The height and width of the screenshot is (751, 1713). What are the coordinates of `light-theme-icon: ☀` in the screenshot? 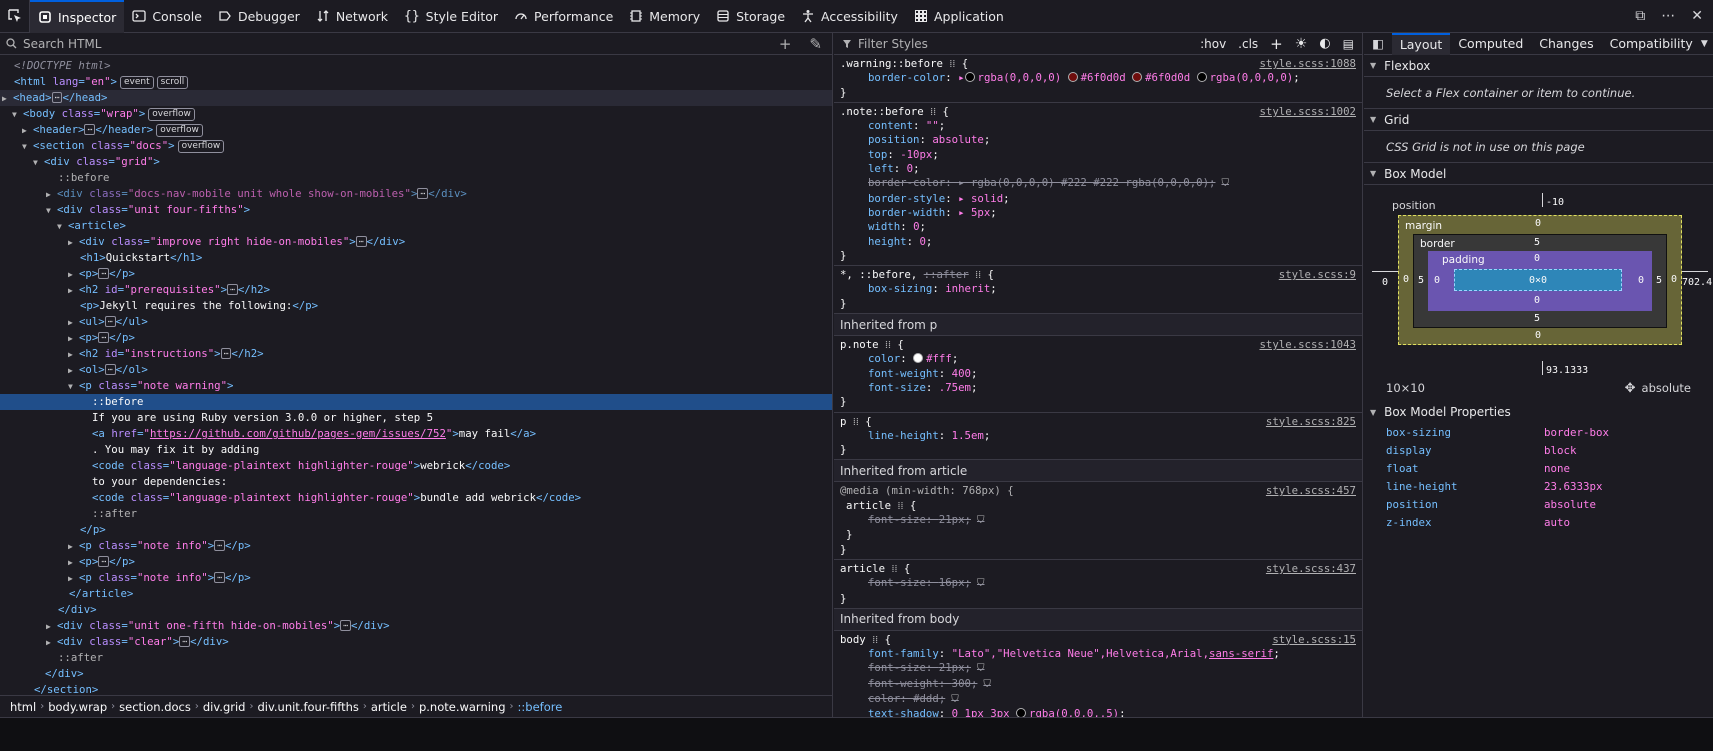 It's located at (1301, 44).